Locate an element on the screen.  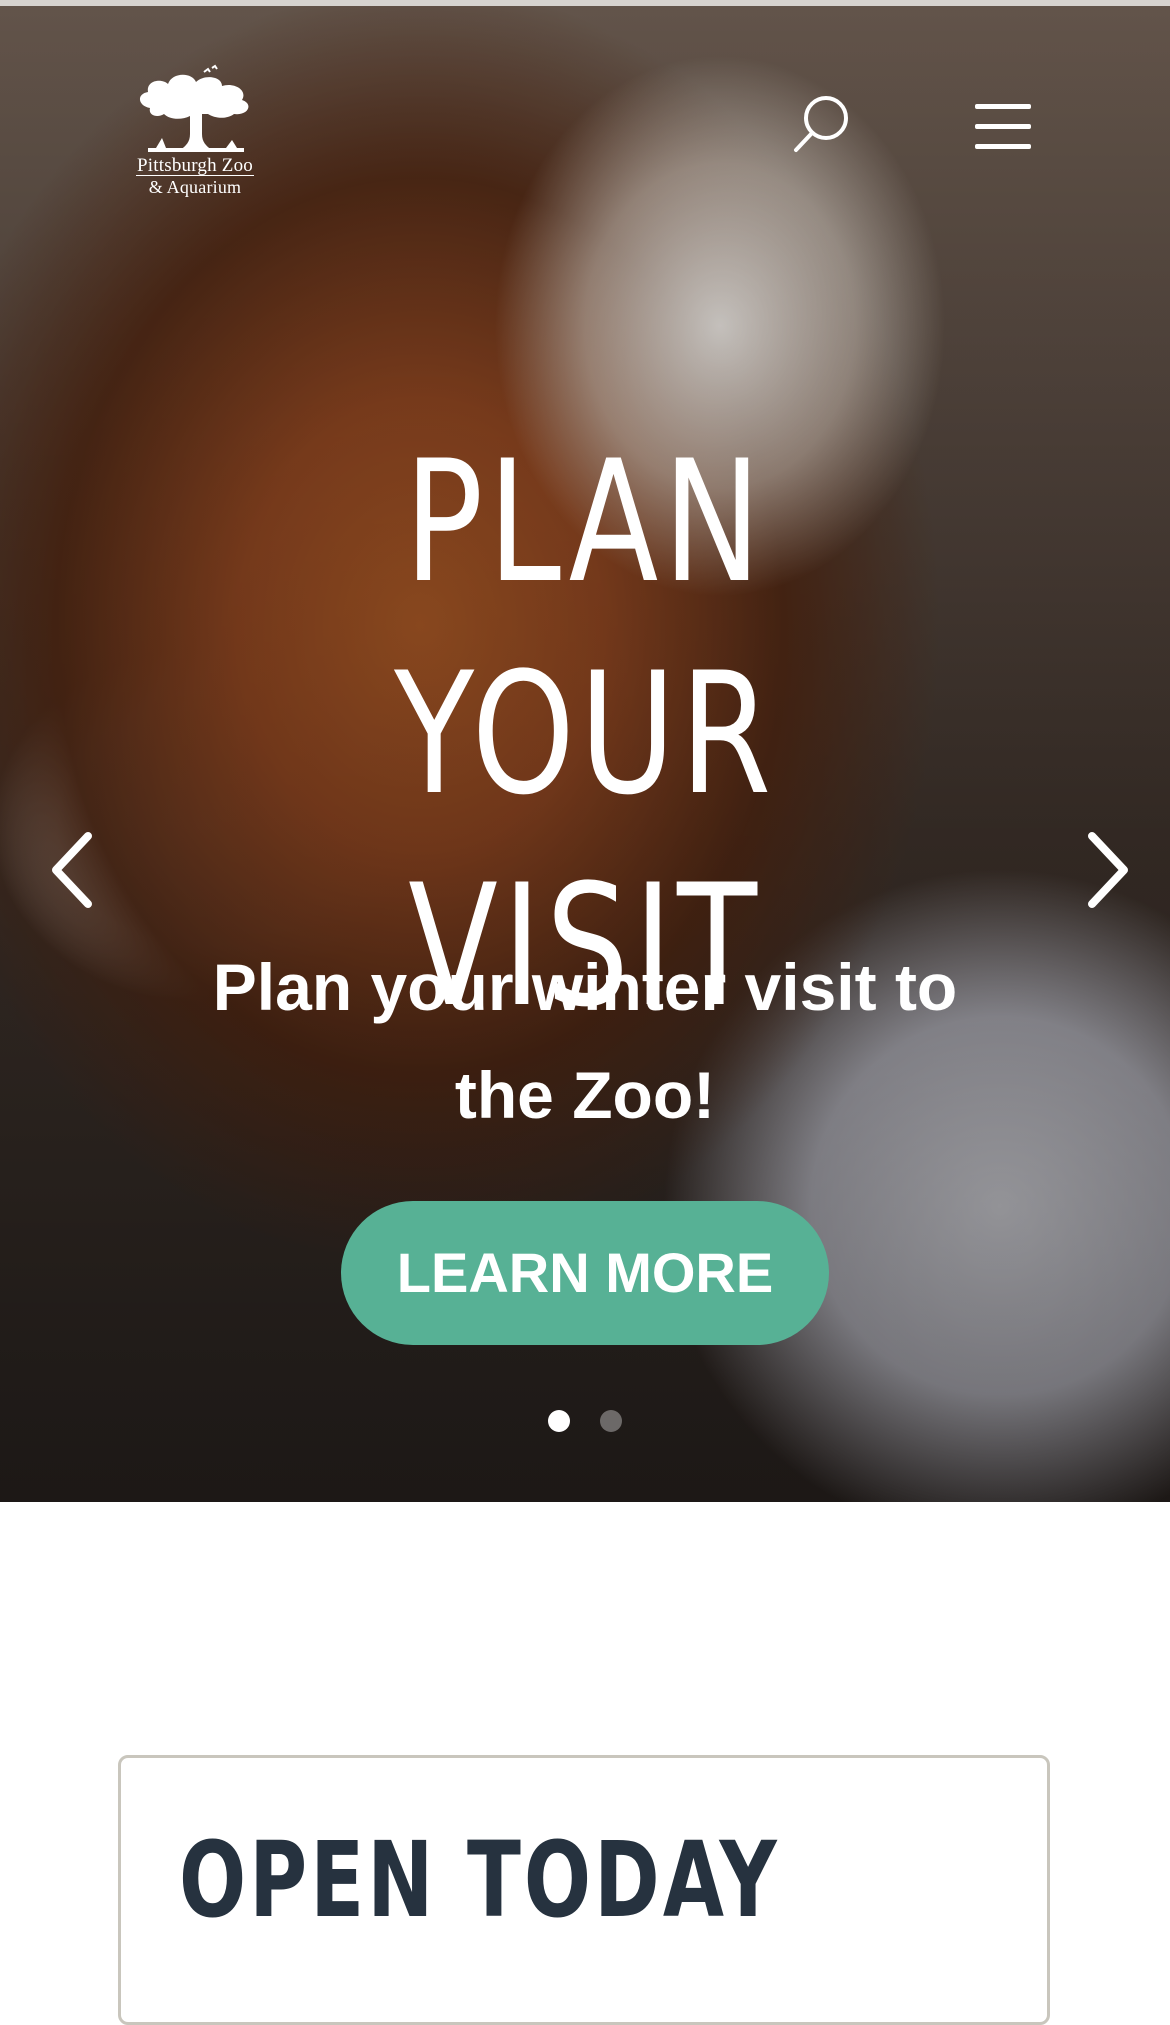
slider-next-button is located at coordinates (1106, 870).